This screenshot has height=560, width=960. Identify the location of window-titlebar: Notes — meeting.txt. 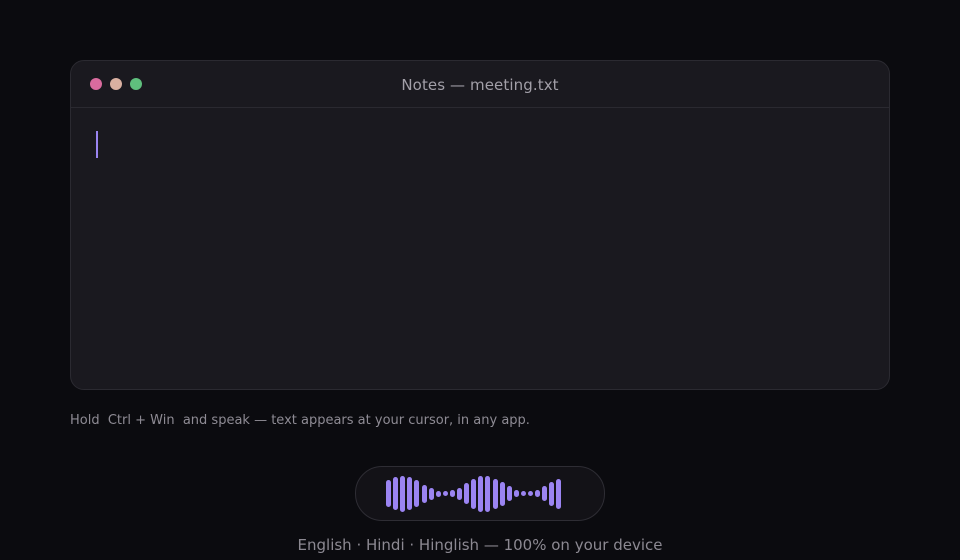
(480, 84).